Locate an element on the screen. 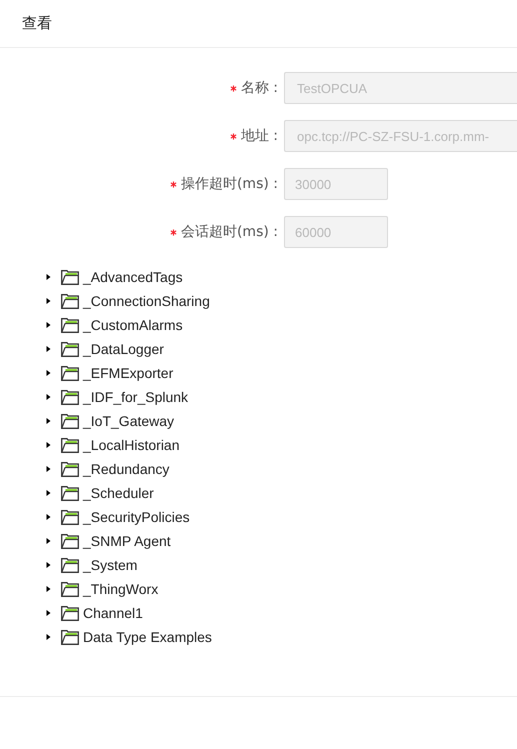 This screenshot has width=517, height=749. tree-item: _ConnectionSharing is located at coordinates (146, 301).